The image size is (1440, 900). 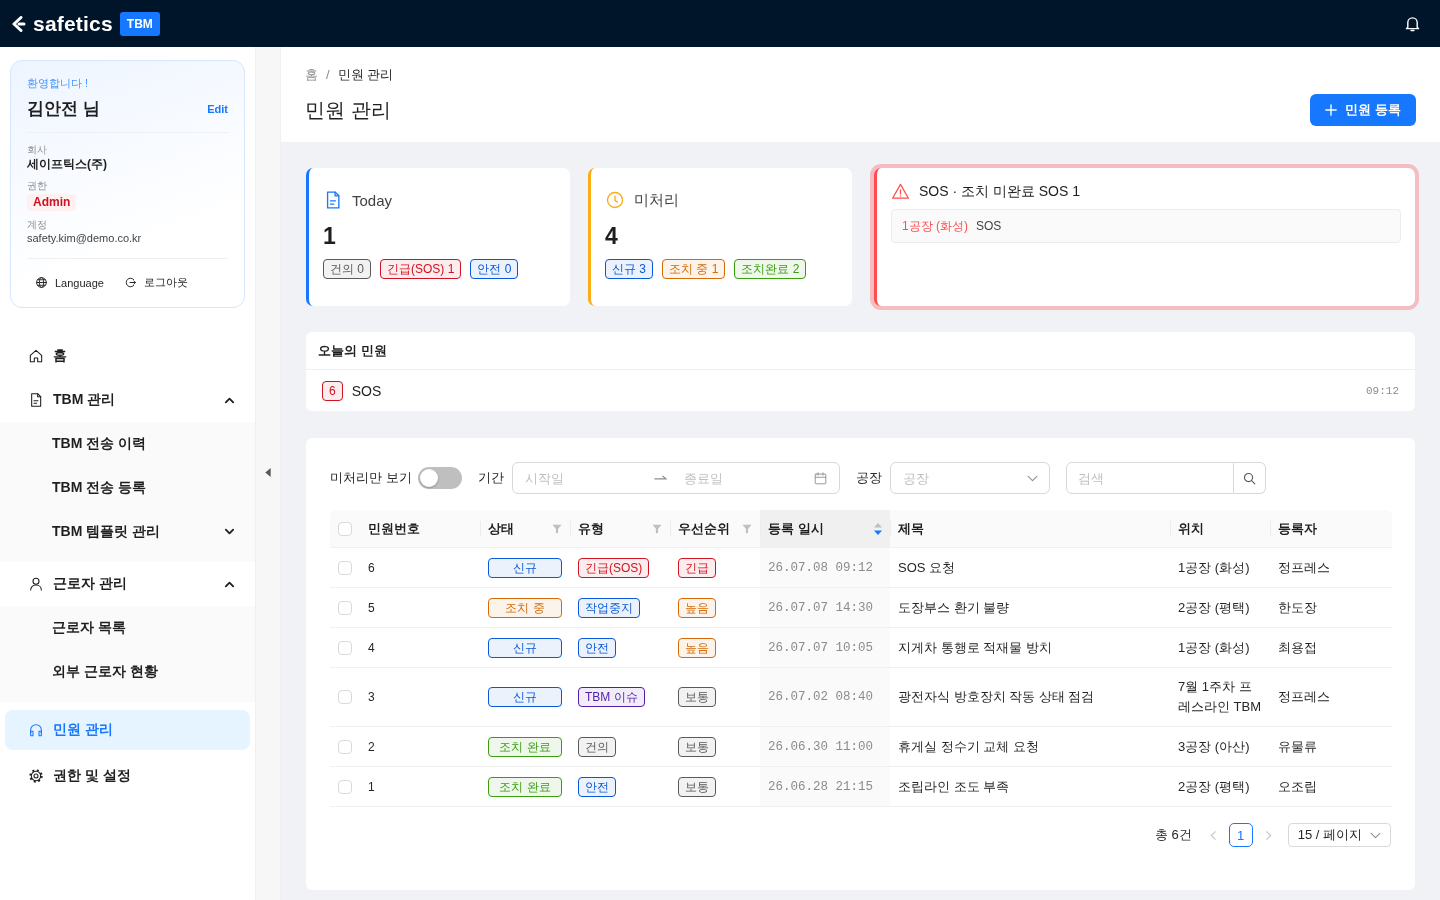 What do you see at coordinates (1363, 110) in the screenshot?
I see `add-request-button: 민원 등록` at bounding box center [1363, 110].